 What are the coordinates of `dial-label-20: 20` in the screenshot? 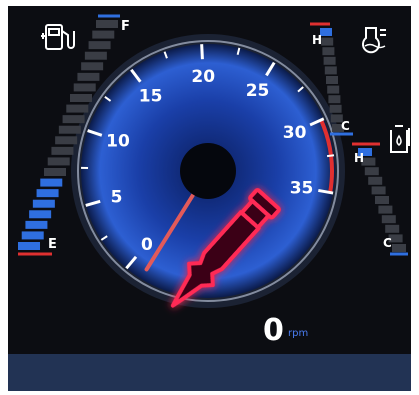 It's located at (203, 77).